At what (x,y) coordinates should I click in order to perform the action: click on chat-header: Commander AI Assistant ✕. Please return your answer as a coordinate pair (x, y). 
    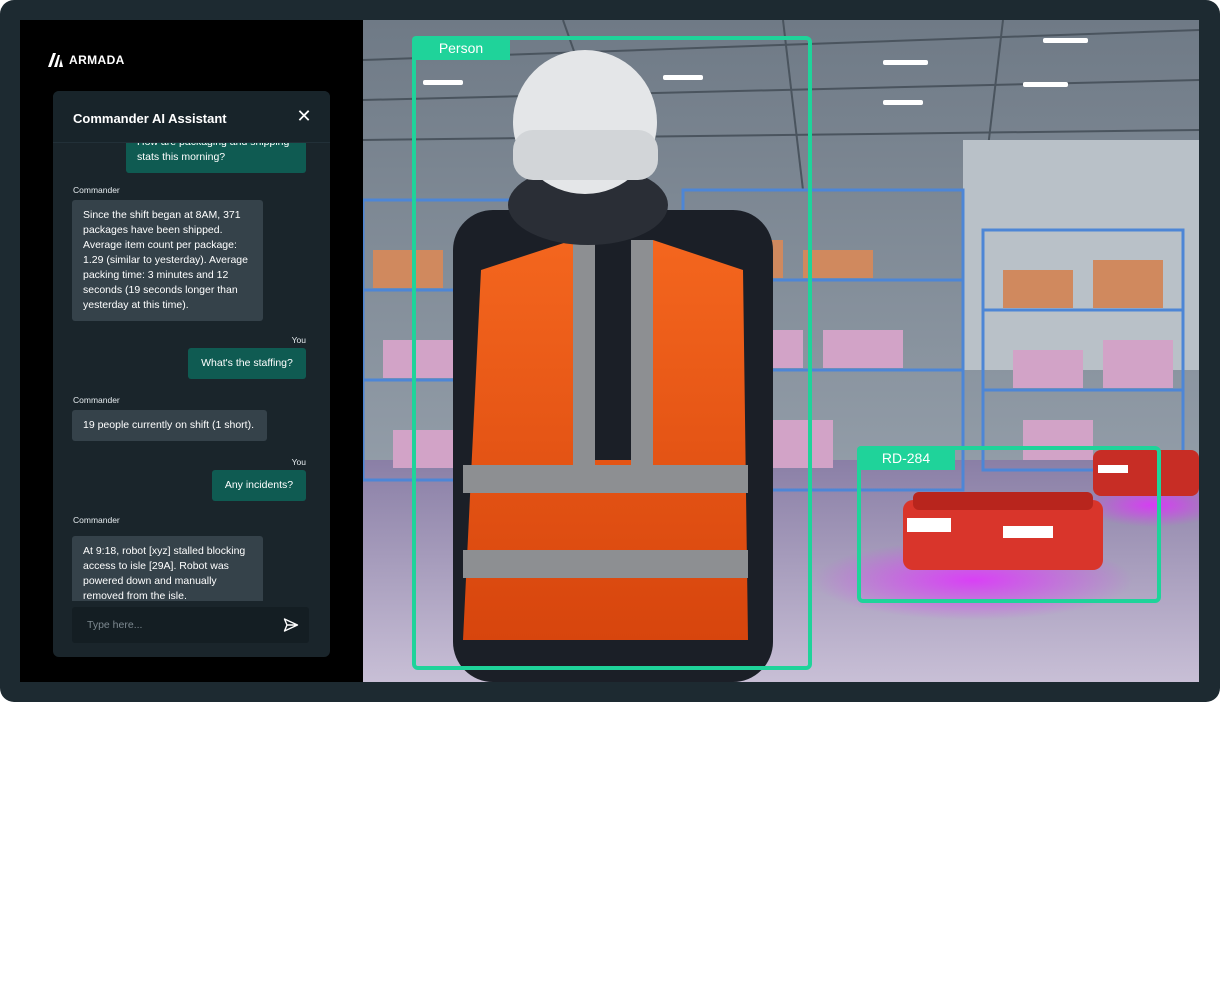
    Looking at the image, I should click on (191, 117).